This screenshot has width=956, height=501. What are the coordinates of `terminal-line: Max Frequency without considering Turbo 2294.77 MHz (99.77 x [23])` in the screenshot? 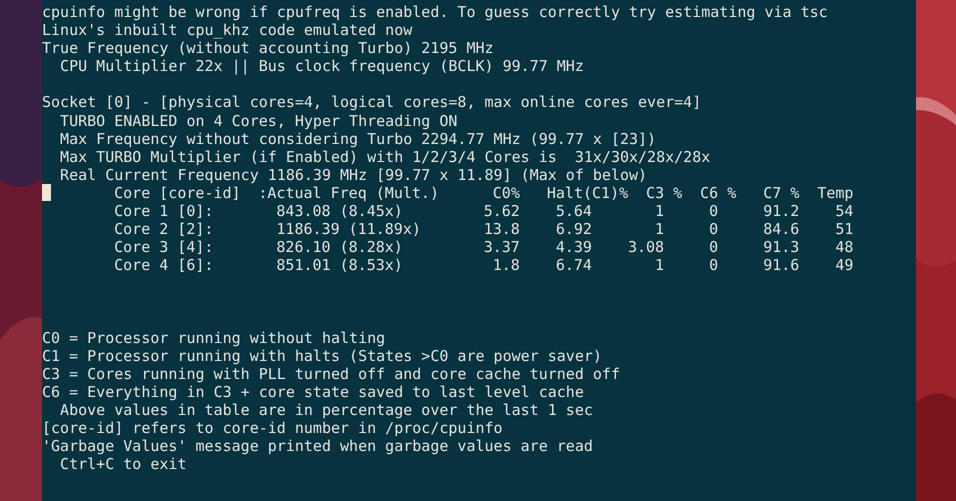 It's located at (357, 139).